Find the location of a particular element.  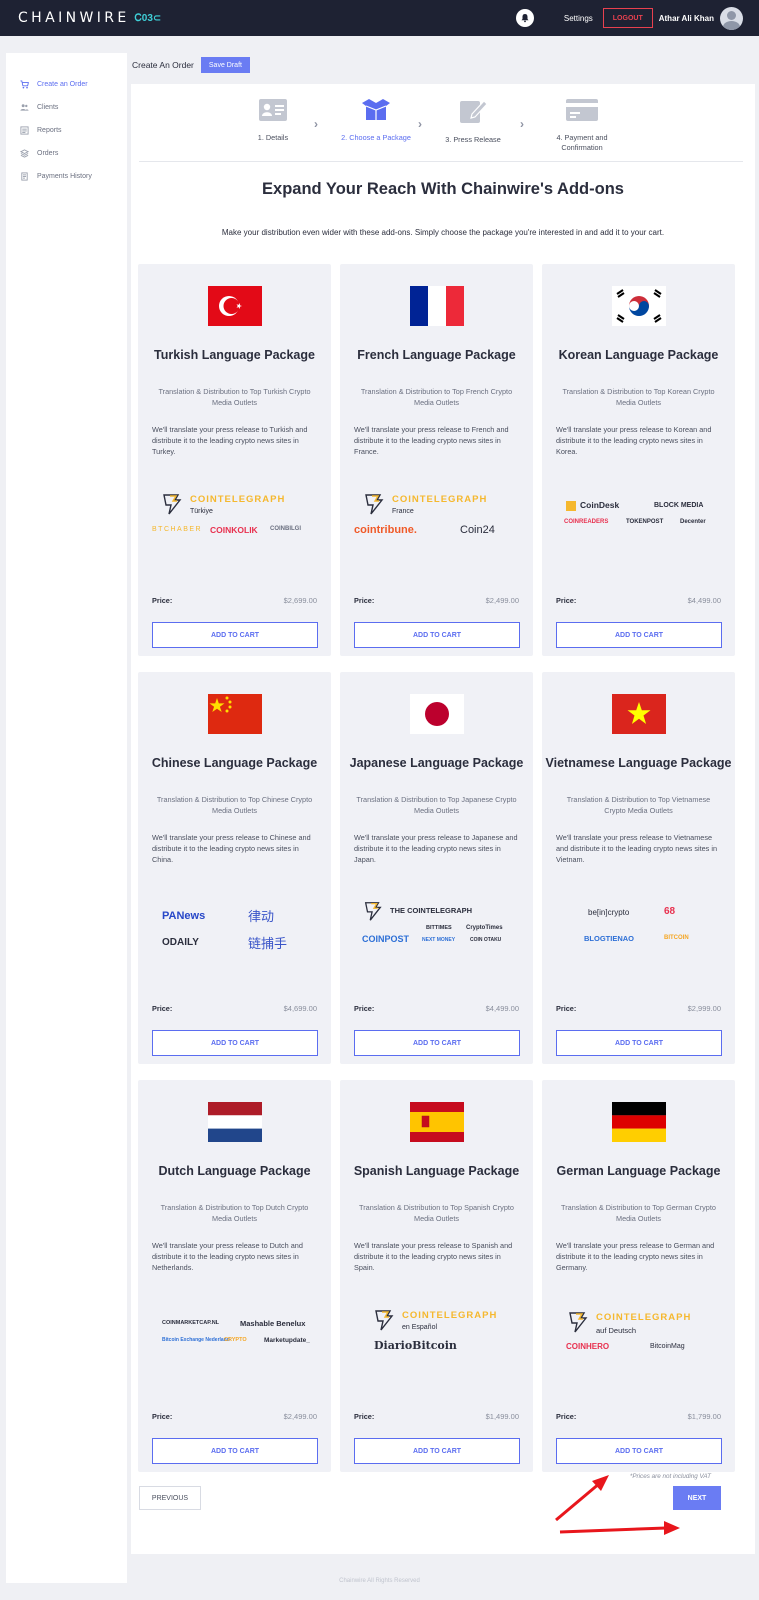

step-payment: 4. Payment and Confirmation is located at coordinates (582, 125).